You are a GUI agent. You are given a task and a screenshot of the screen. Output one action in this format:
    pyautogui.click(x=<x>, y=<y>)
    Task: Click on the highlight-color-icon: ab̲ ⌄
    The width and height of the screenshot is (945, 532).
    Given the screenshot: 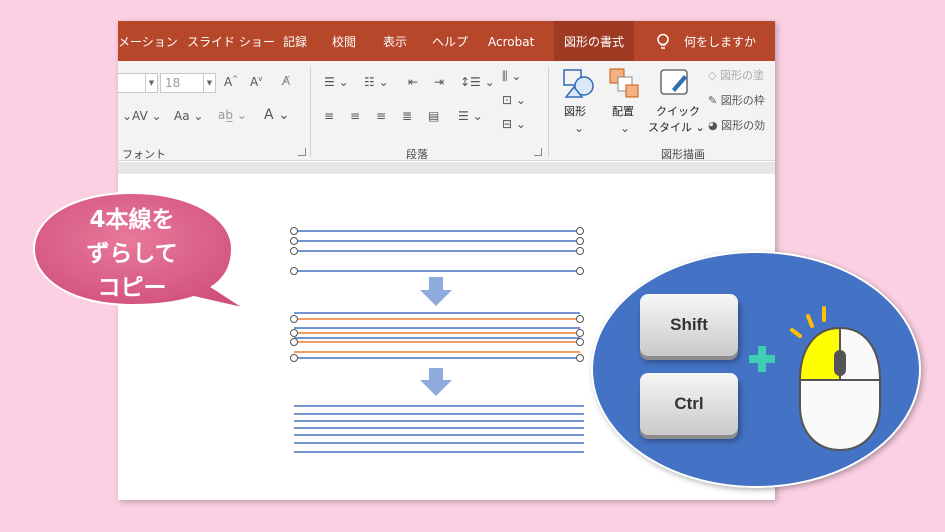 What is the action you would take?
    pyautogui.click(x=232, y=115)
    